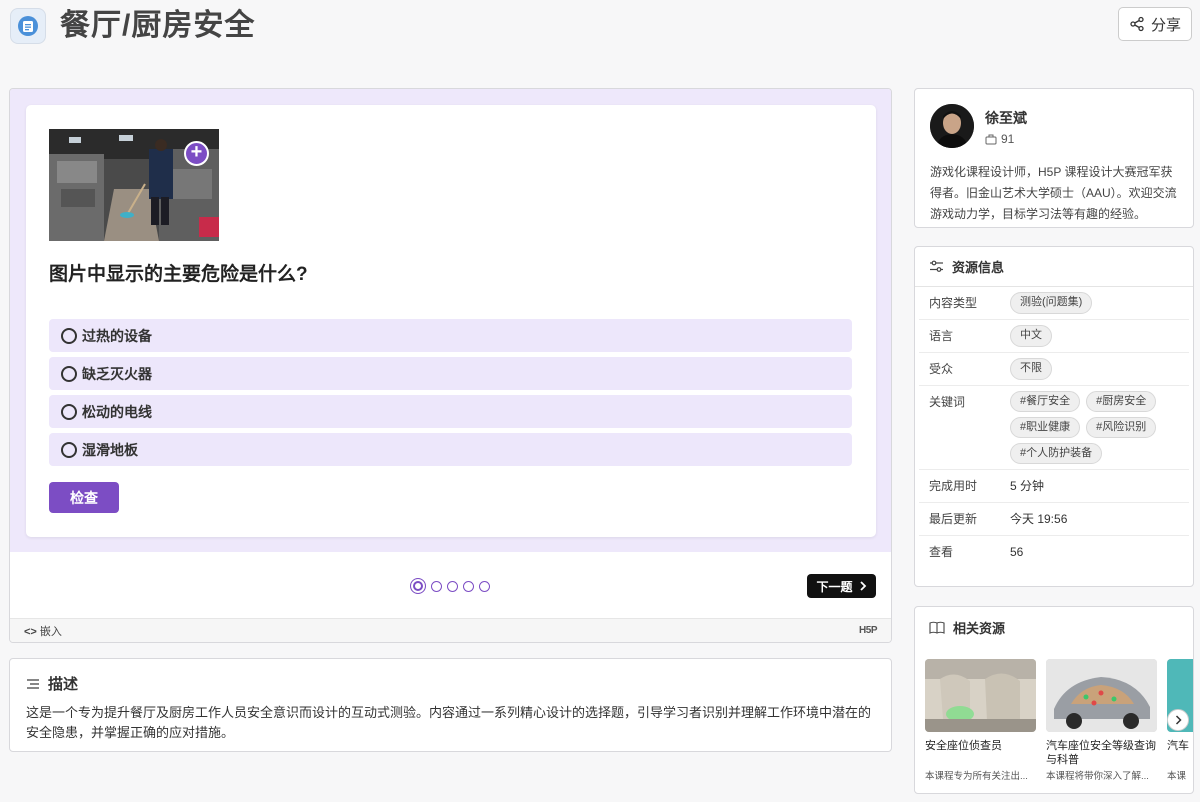  What do you see at coordinates (1054, 267) in the screenshot?
I see `resource-info-header: 资源信息` at bounding box center [1054, 267].